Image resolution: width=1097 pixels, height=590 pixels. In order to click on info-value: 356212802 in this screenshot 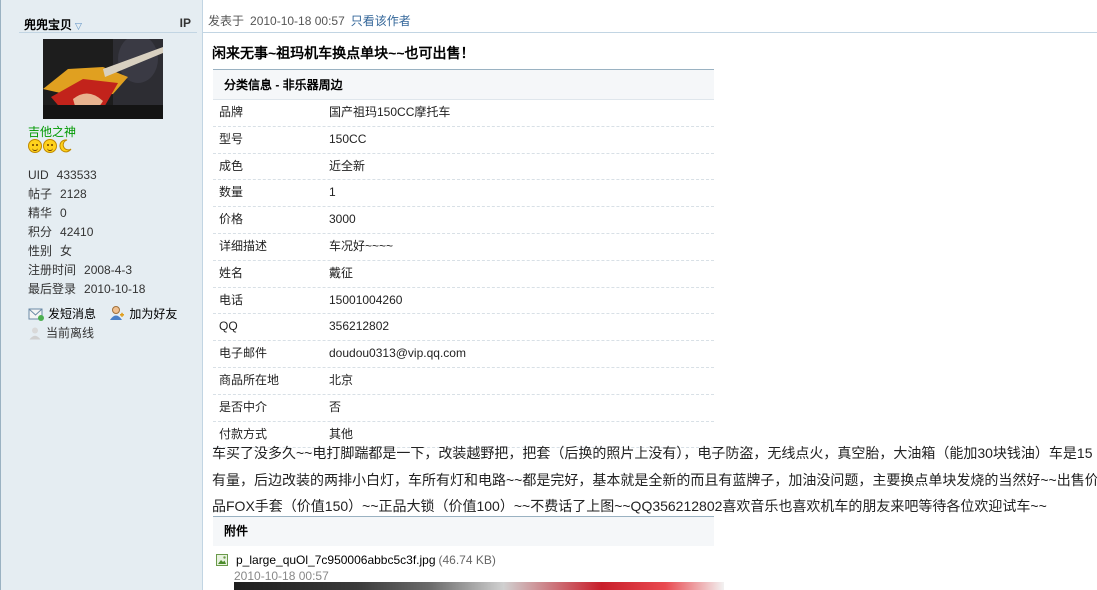, I will do `click(359, 326)`.